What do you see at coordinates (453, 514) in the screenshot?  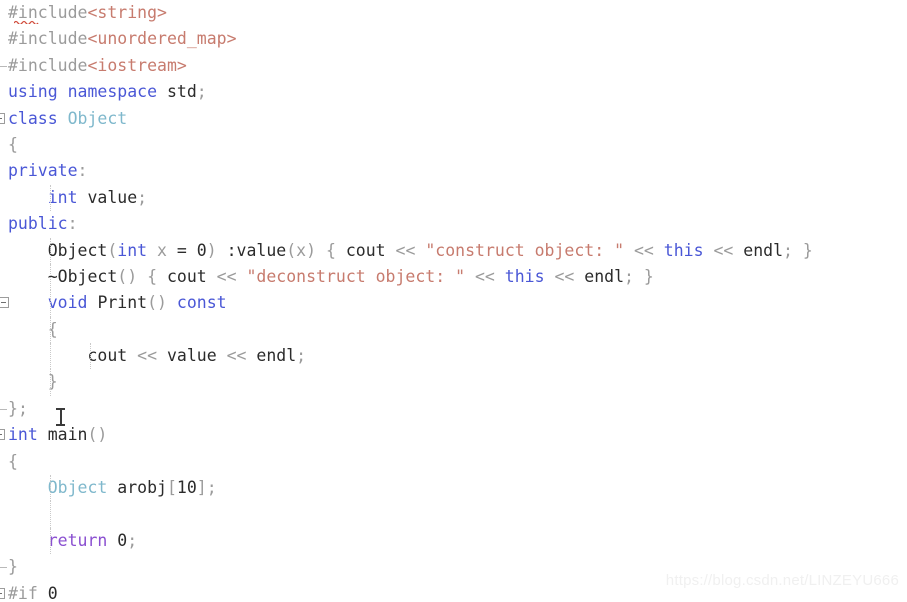 I see `code-line` at bounding box center [453, 514].